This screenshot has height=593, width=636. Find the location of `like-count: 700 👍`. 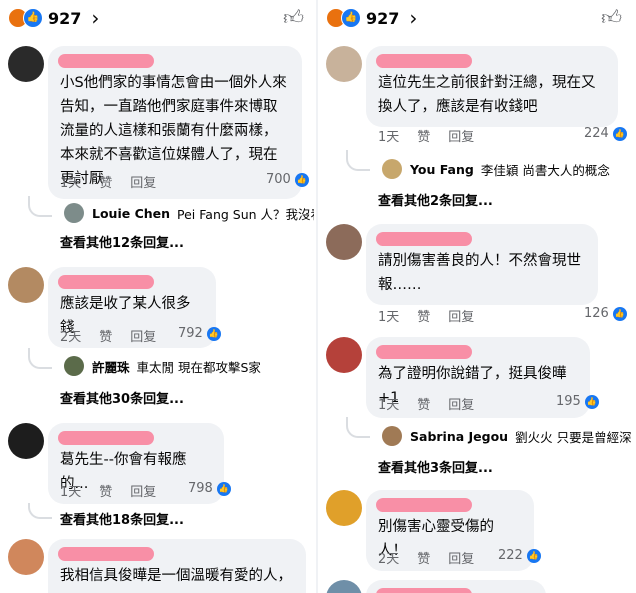

like-count: 700 👍 is located at coordinates (287, 179).